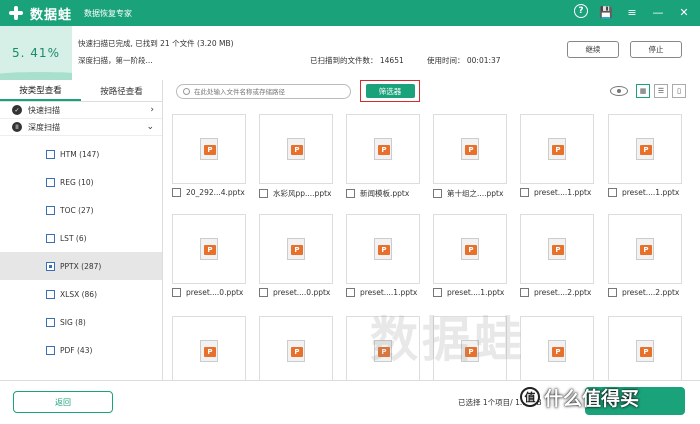 The width and height of the screenshot is (700, 424). I want to click on file-name: 第十组之....pptx, so click(475, 193).